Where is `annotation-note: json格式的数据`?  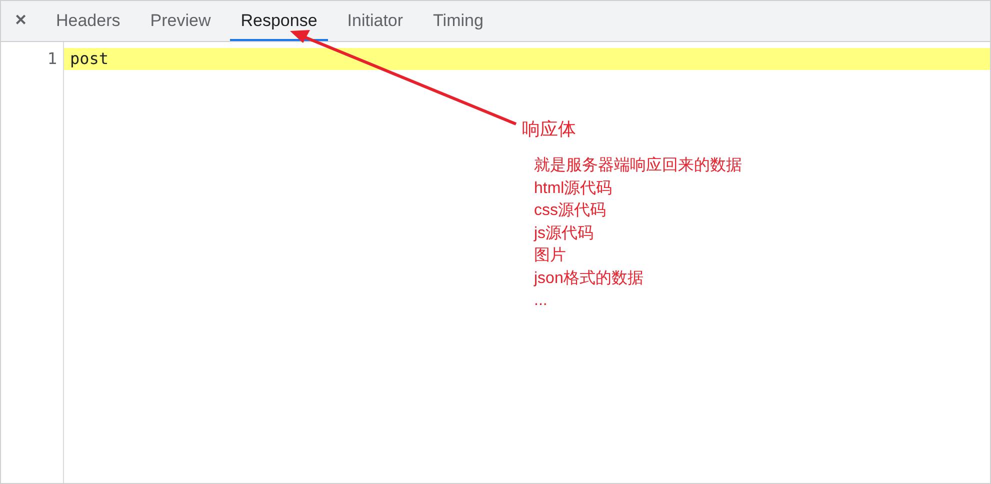
annotation-note: json格式的数据 is located at coordinates (589, 278).